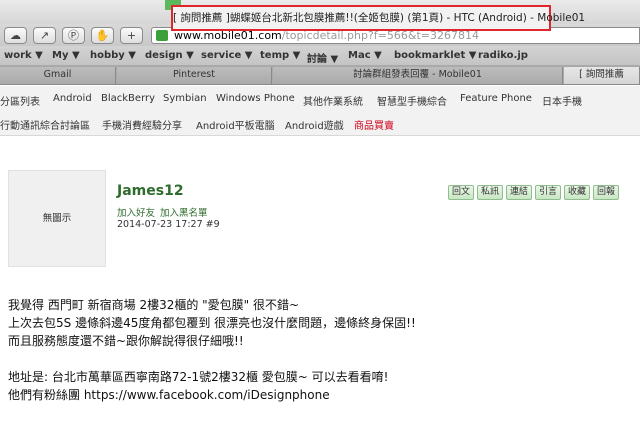 The width and height of the screenshot is (640, 422). Describe the element at coordinates (418, 75) in the screenshot. I see `tab-mobile01-reply: 討論群組發表回覆 - Mobile01` at that location.